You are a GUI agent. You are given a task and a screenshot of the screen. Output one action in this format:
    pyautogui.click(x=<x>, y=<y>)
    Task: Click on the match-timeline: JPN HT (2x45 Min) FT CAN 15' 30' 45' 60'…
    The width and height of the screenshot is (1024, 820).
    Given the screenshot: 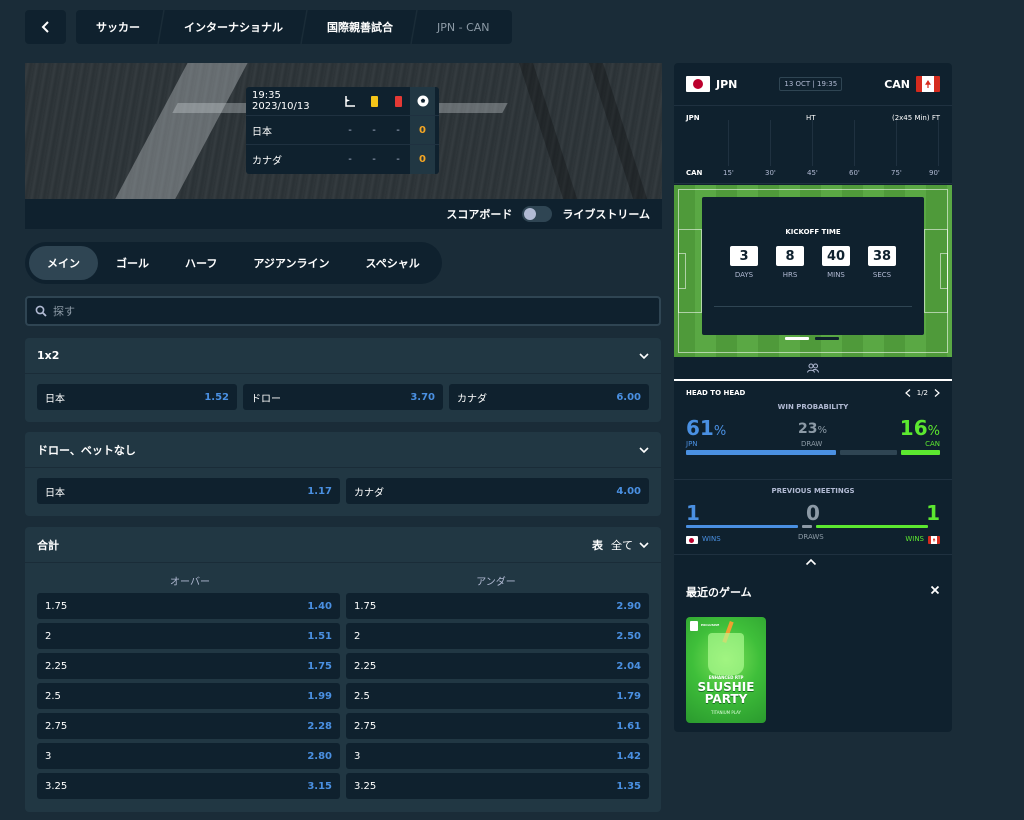 What is the action you would take?
    pyautogui.click(x=813, y=145)
    